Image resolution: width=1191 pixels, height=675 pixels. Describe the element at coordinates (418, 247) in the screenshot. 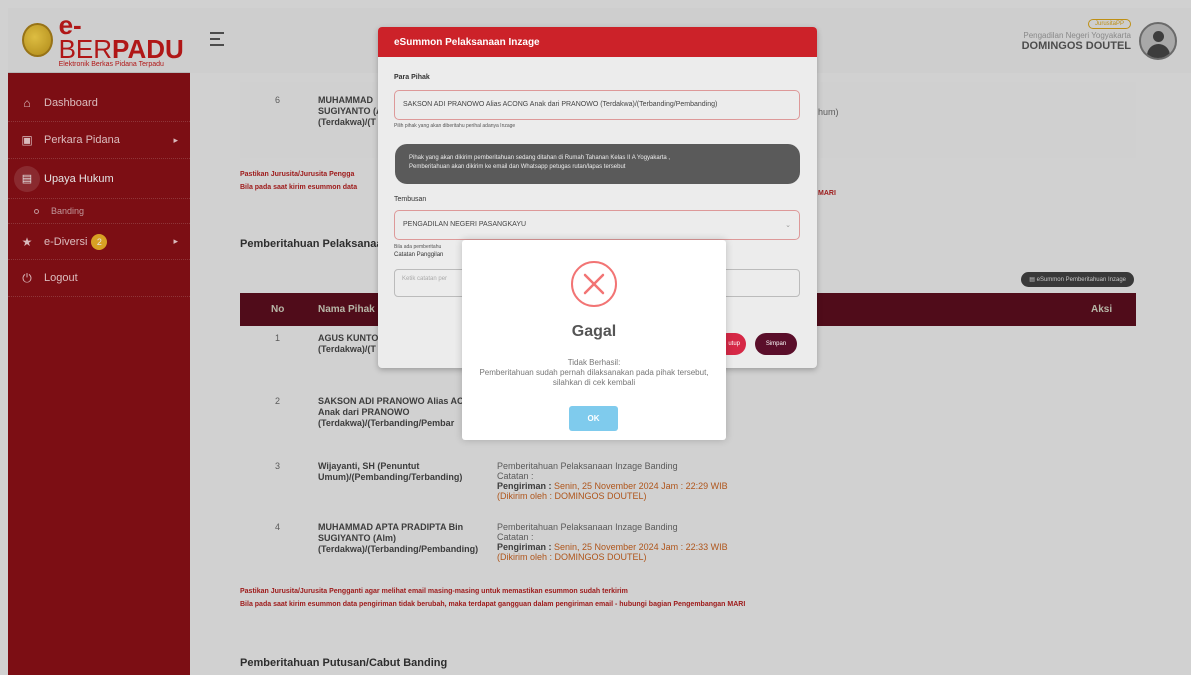

I see `tembusan-help: Bila ada pemberitahu` at that location.